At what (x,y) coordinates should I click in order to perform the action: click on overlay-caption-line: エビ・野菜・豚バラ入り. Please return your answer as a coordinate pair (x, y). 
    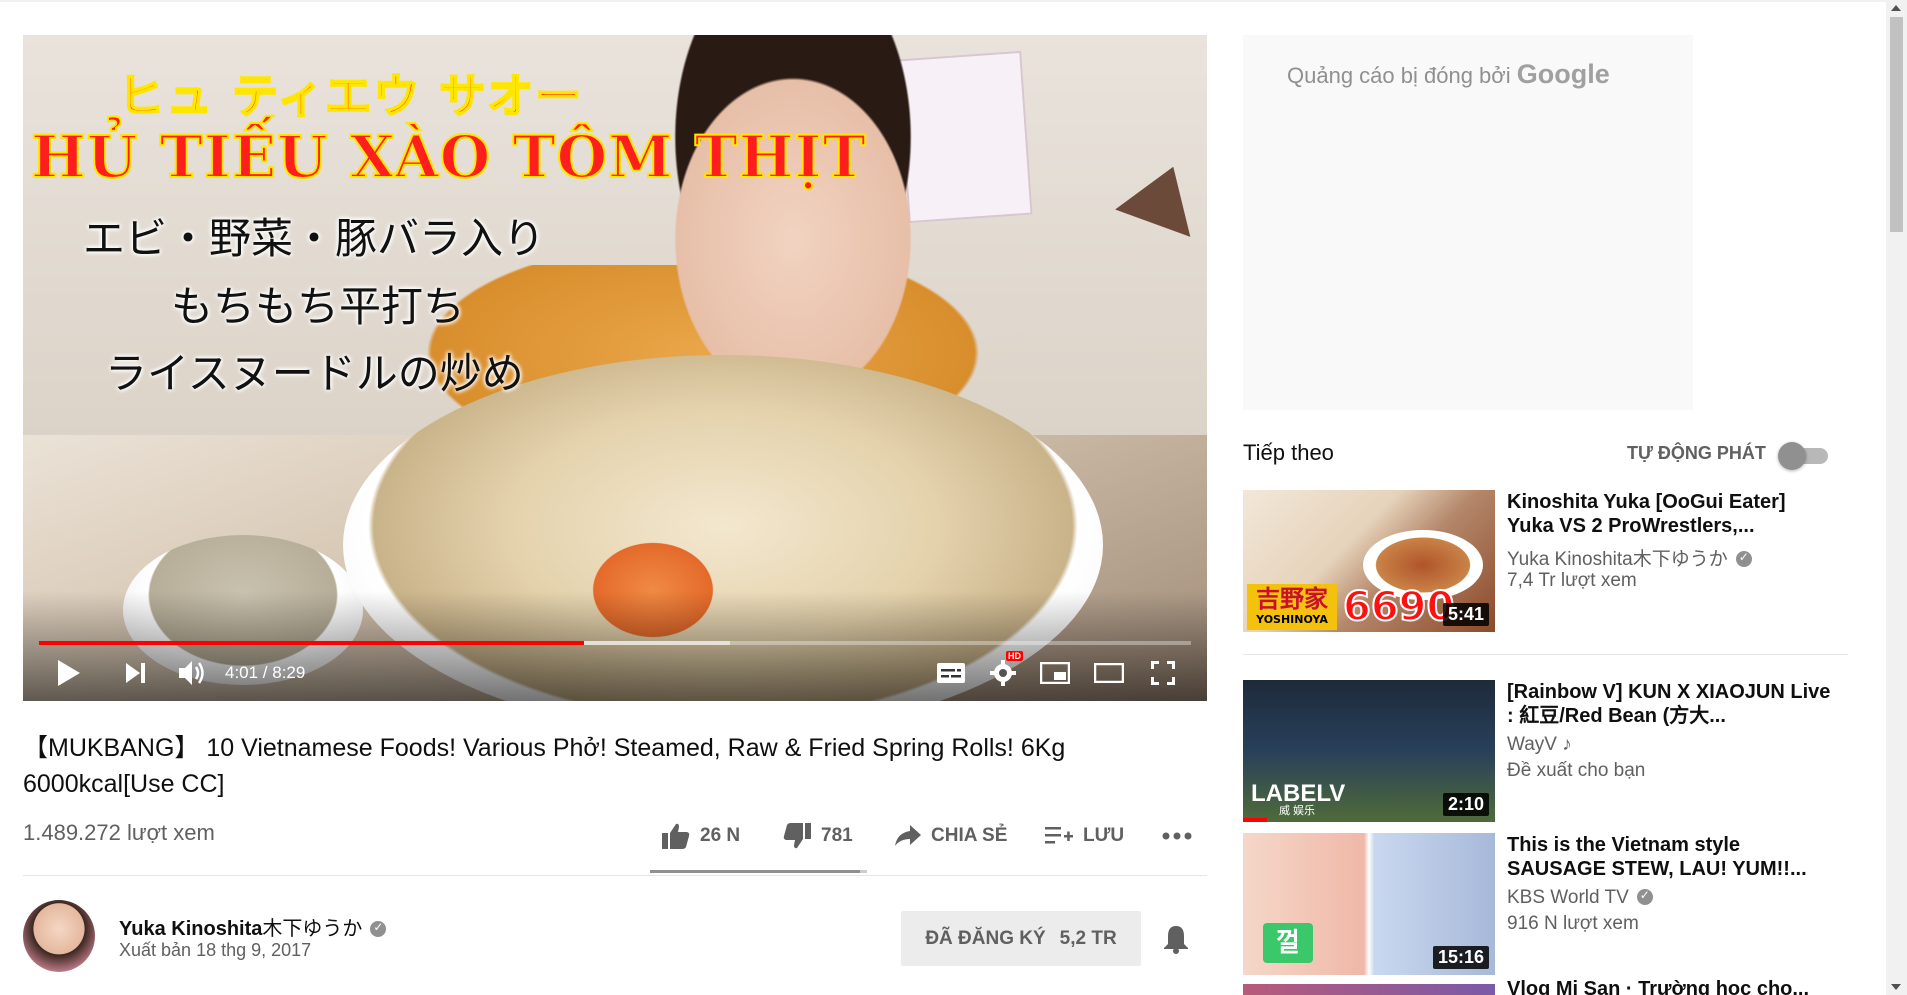
    Looking at the image, I should click on (314, 238).